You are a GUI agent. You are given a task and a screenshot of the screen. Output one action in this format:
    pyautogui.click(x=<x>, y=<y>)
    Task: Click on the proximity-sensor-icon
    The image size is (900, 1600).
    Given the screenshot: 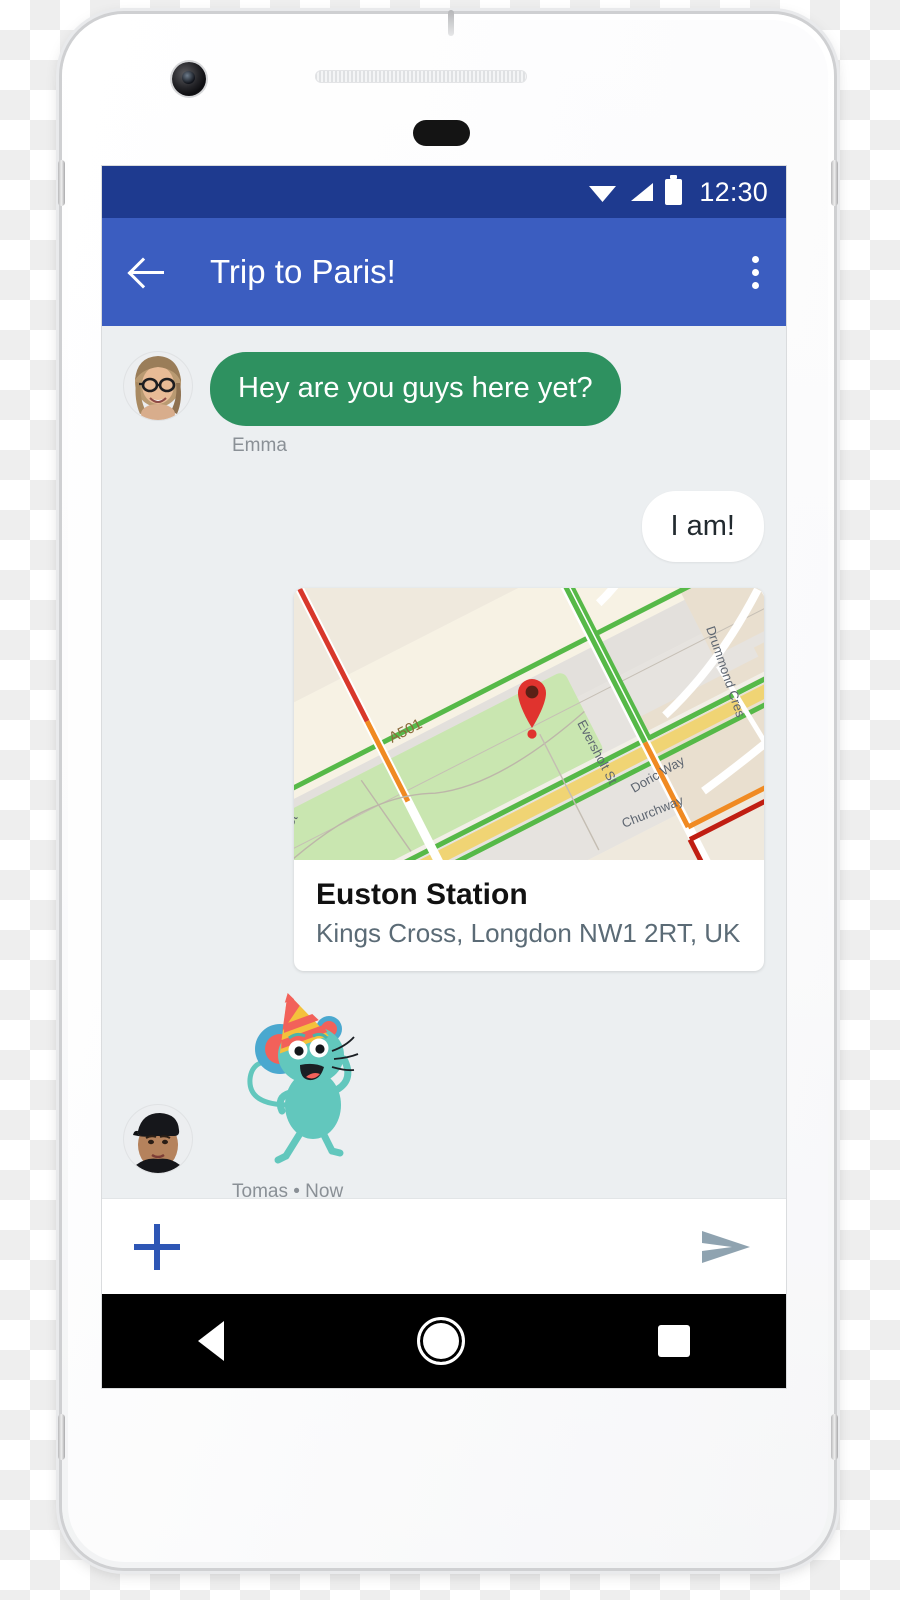 What is the action you would take?
    pyautogui.click(x=441, y=133)
    